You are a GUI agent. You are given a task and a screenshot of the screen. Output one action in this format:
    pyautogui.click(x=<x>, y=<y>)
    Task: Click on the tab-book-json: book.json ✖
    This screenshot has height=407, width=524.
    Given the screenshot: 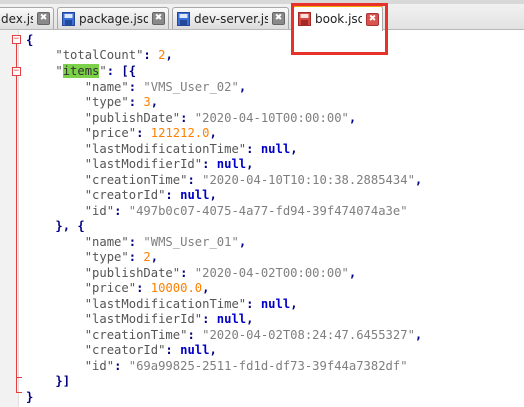 What is the action you would take?
    pyautogui.click(x=338, y=18)
    